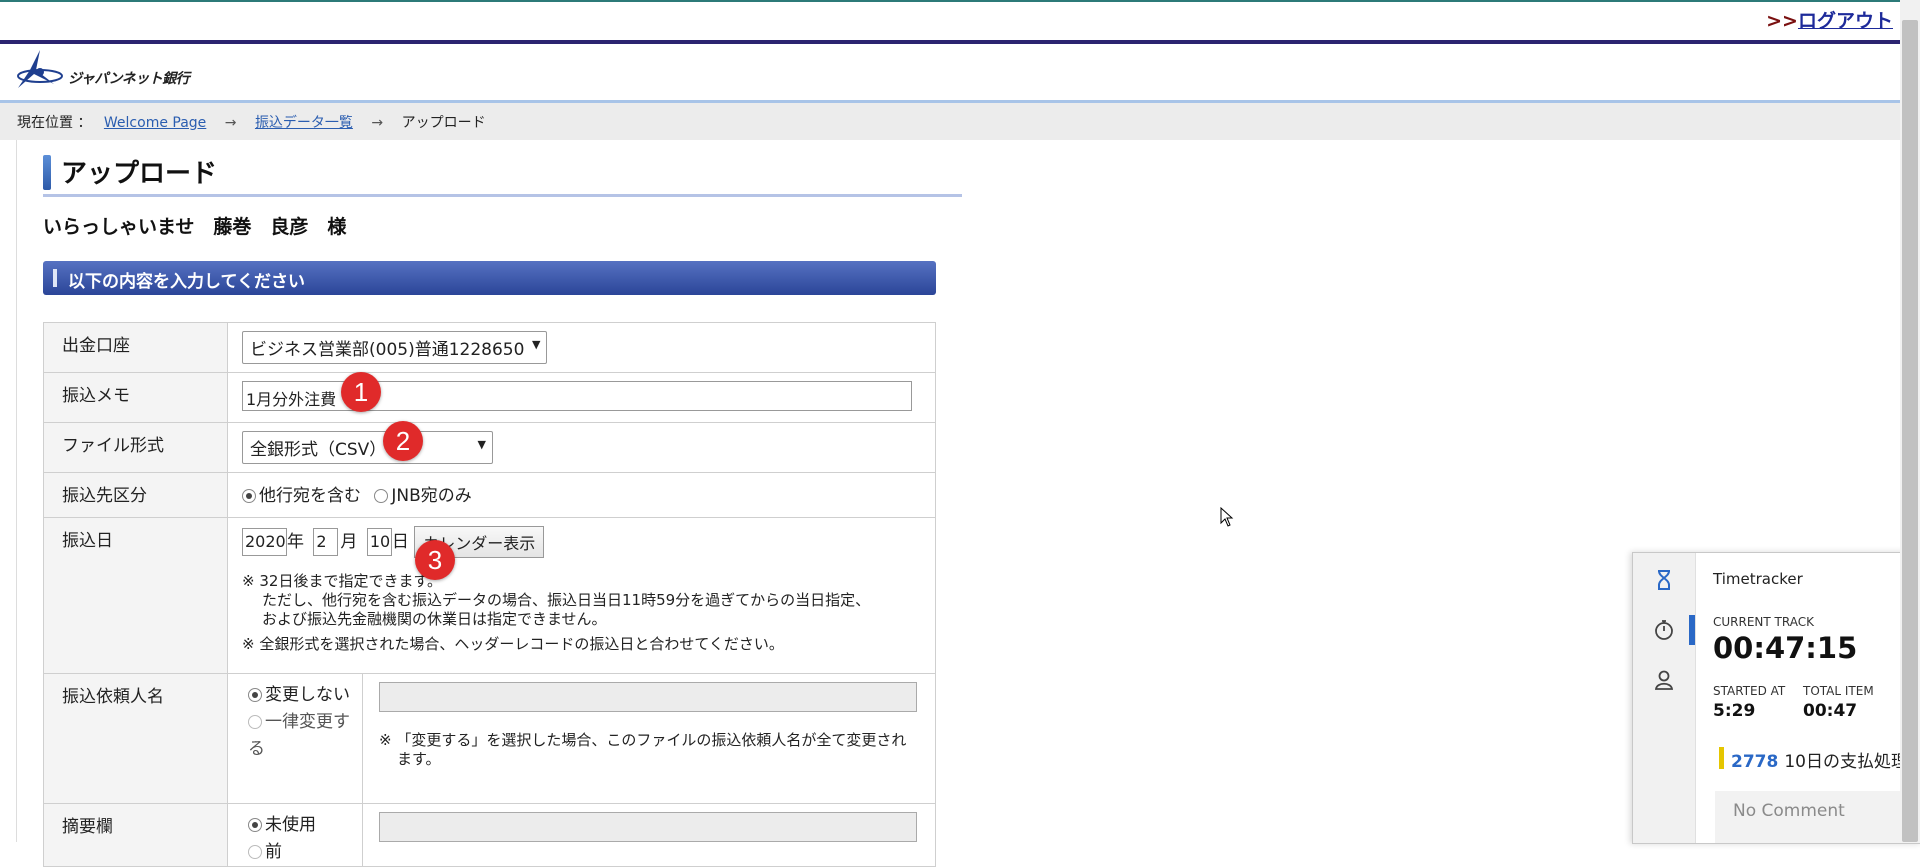  What do you see at coordinates (400, 542) in the screenshot?
I see `day-unit: 日` at bounding box center [400, 542].